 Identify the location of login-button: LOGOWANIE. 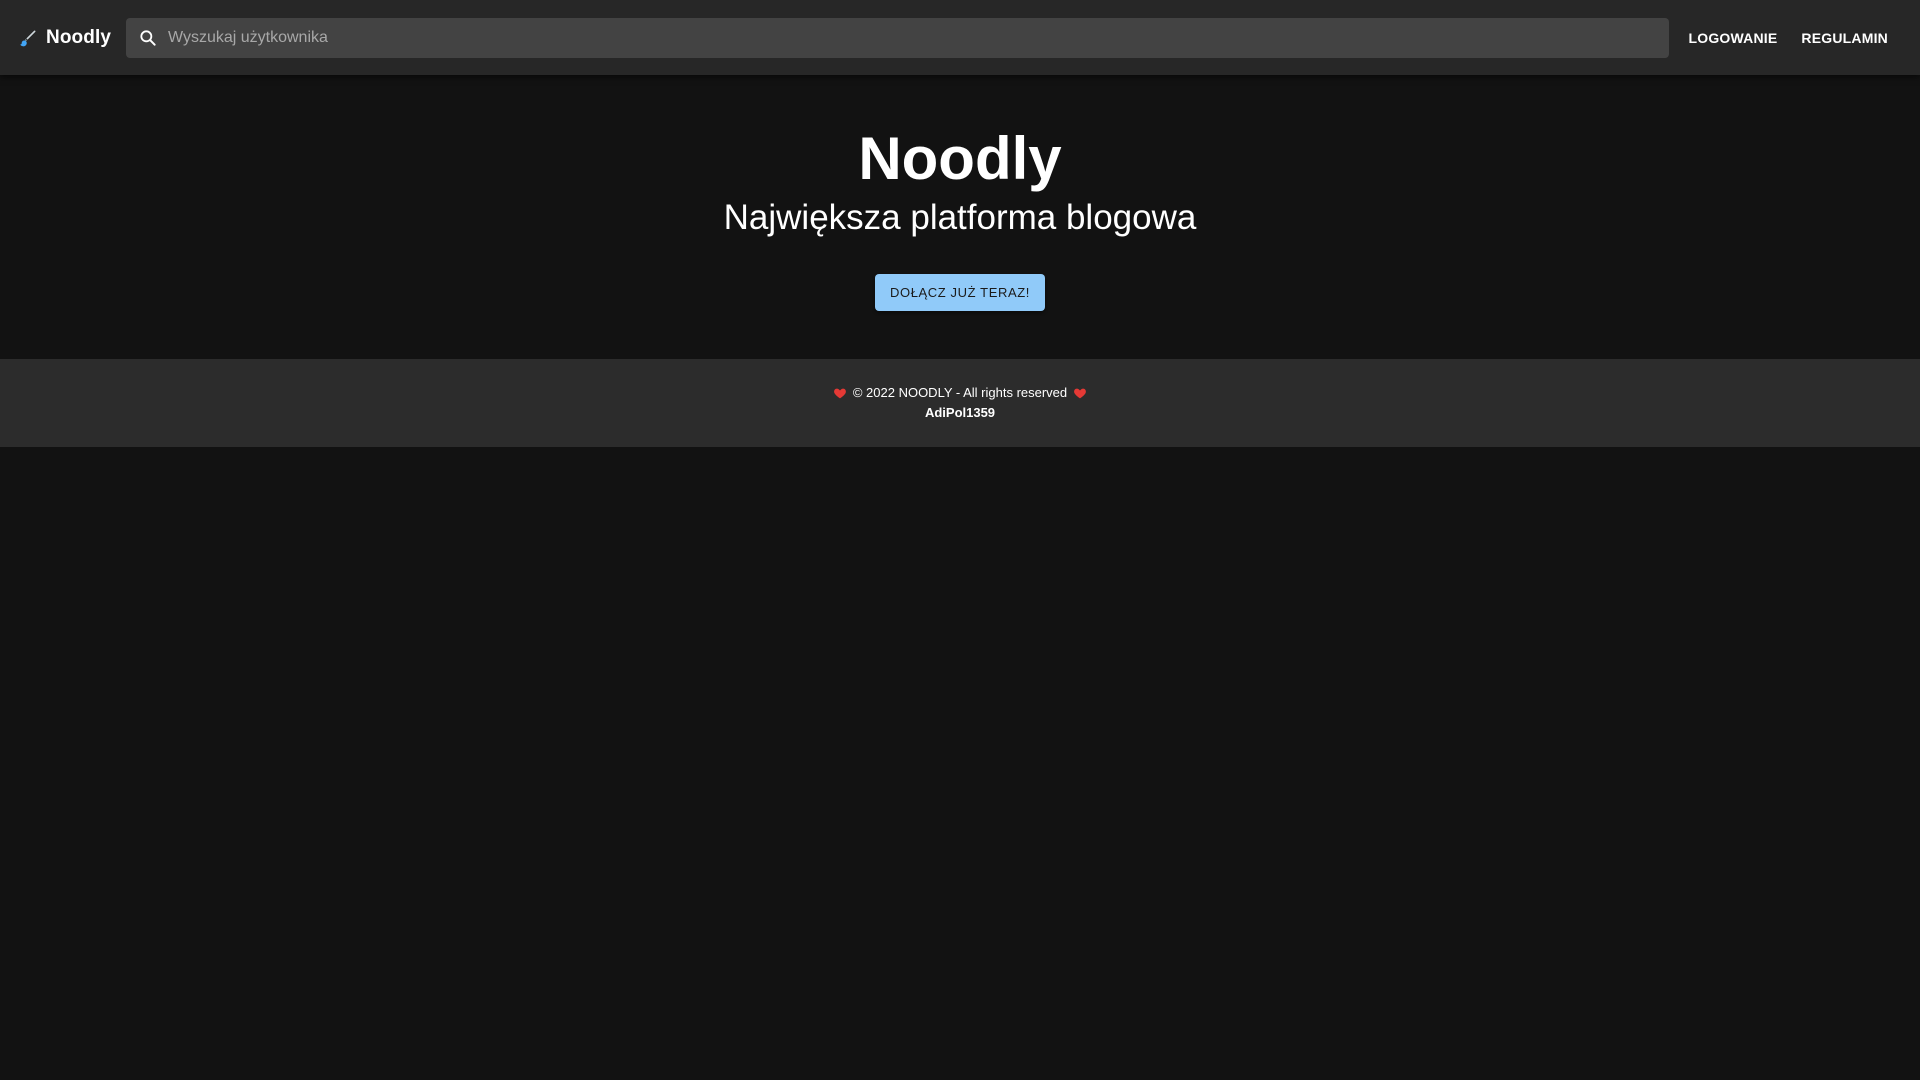
(1733, 38).